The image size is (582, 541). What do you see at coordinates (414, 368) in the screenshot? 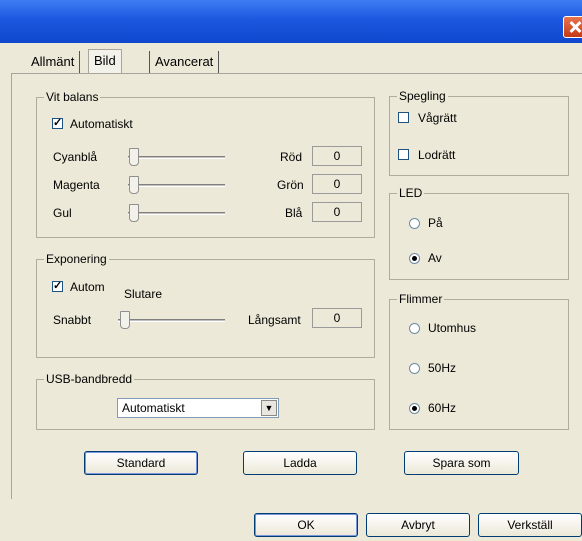
I see `flicker-50hz-radio` at bounding box center [414, 368].